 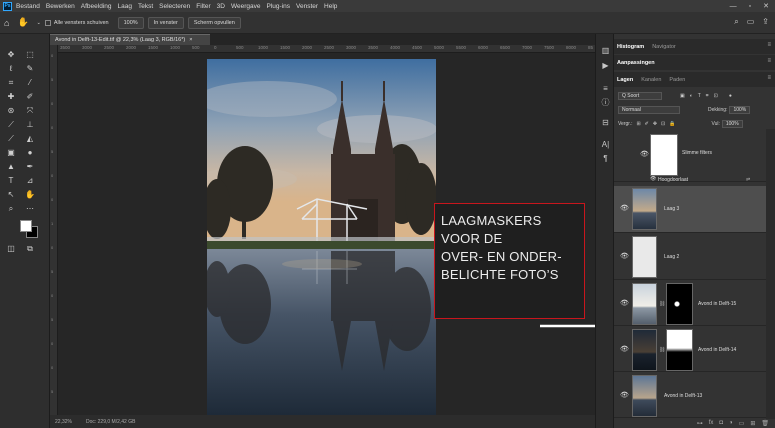 What do you see at coordinates (30, 111) in the screenshot?
I see `history-brush-icon: ⤧` at bounding box center [30, 111].